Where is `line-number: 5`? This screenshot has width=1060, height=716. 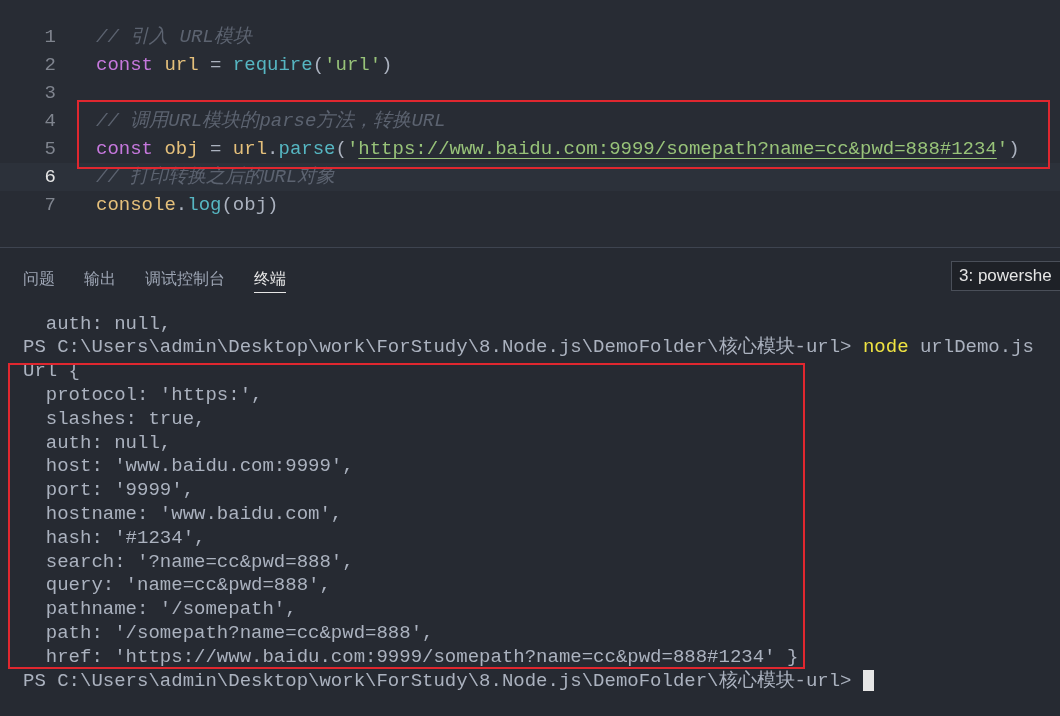 line-number: 5 is located at coordinates (49, 149).